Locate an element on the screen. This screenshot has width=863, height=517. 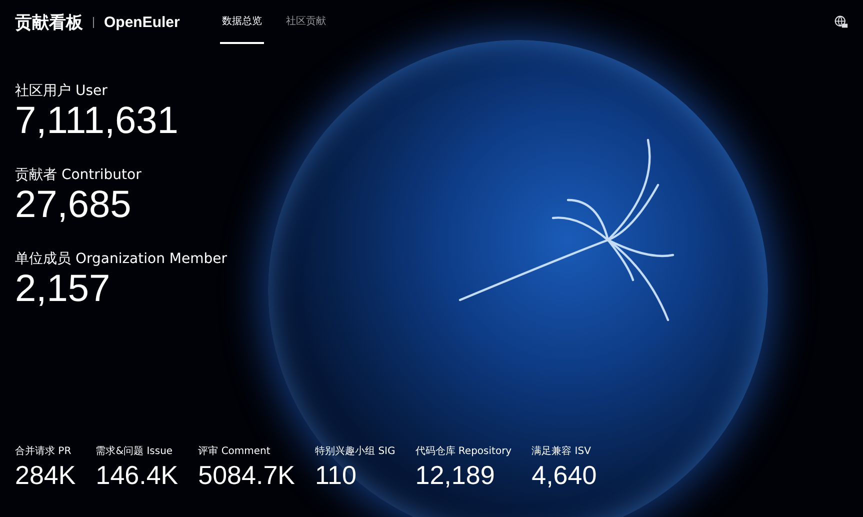
stat-value: 2,157 is located at coordinates (63, 290).